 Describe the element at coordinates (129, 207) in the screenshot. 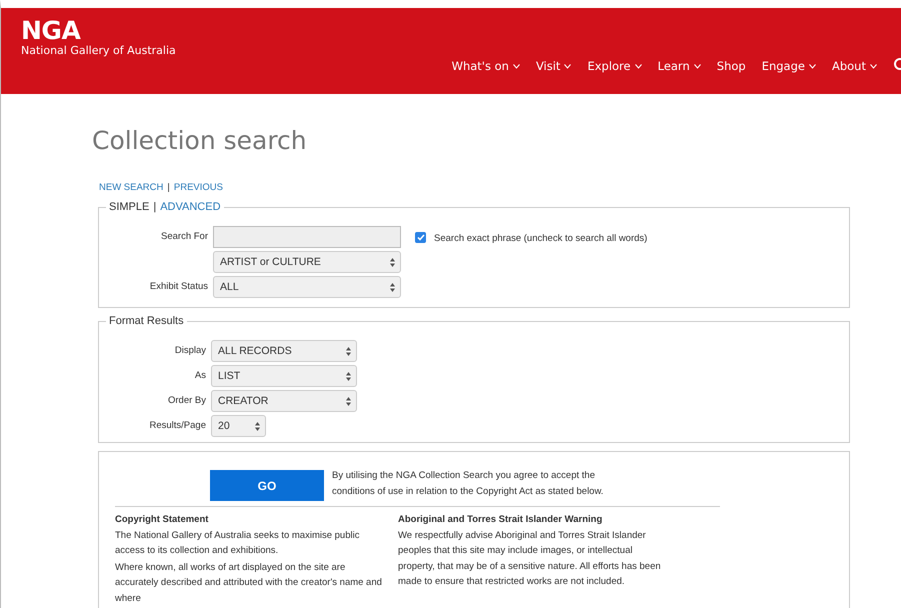

I see `mode-tab: SIMPLE` at that location.